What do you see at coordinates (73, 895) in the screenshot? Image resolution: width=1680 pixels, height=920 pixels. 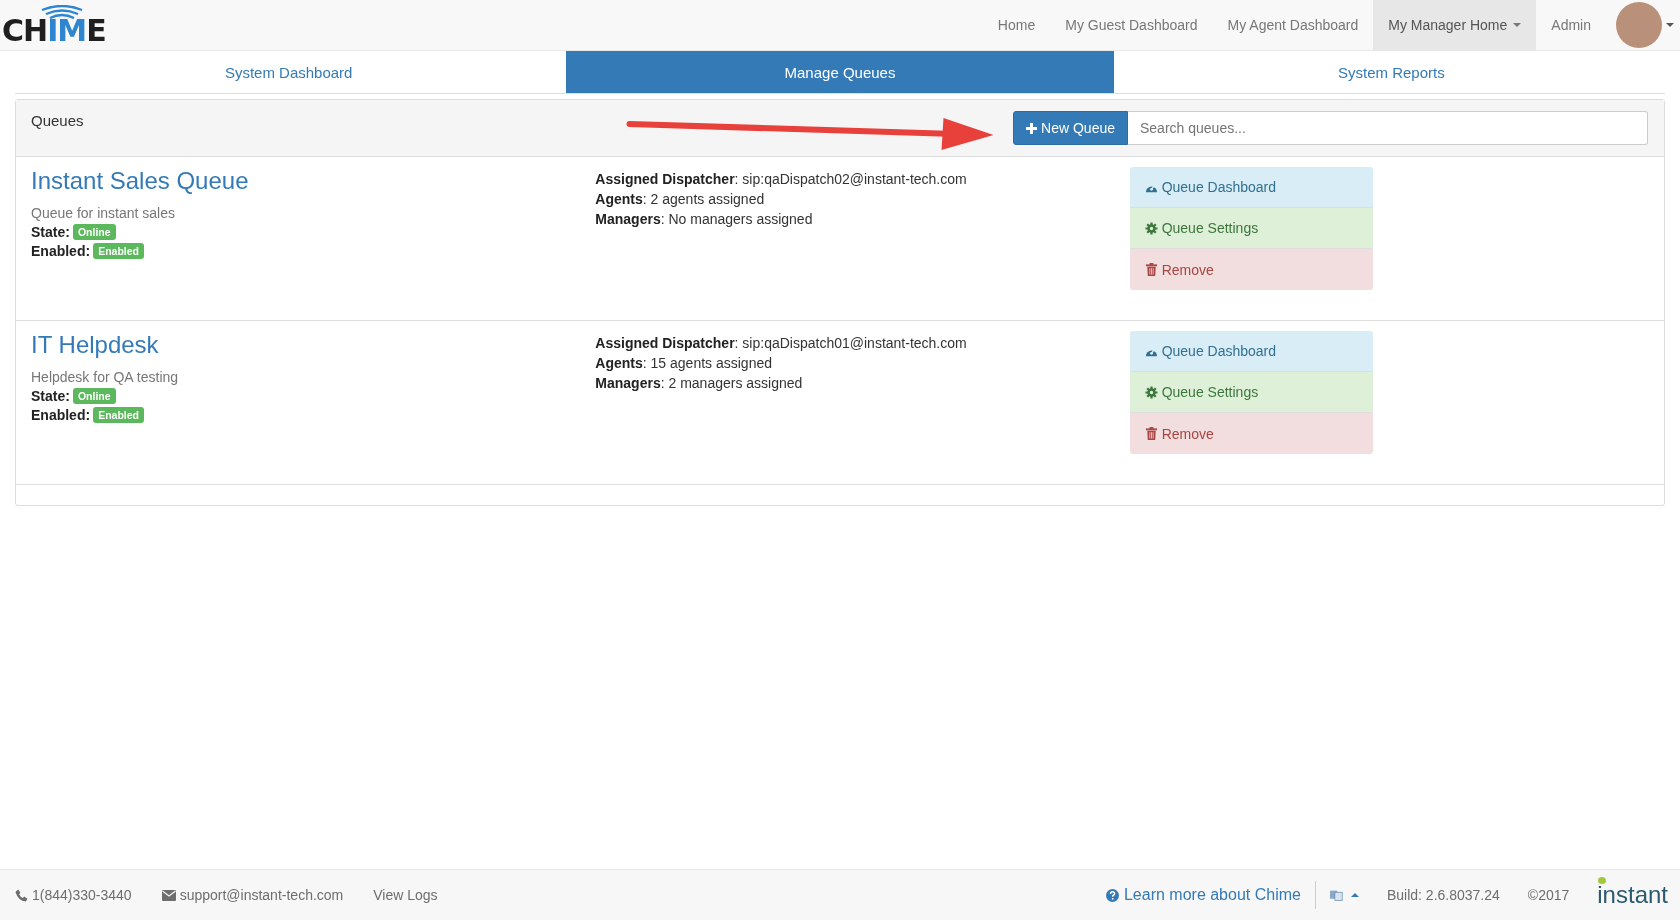 I see `phone-number: 1(844)330-3440` at bounding box center [73, 895].